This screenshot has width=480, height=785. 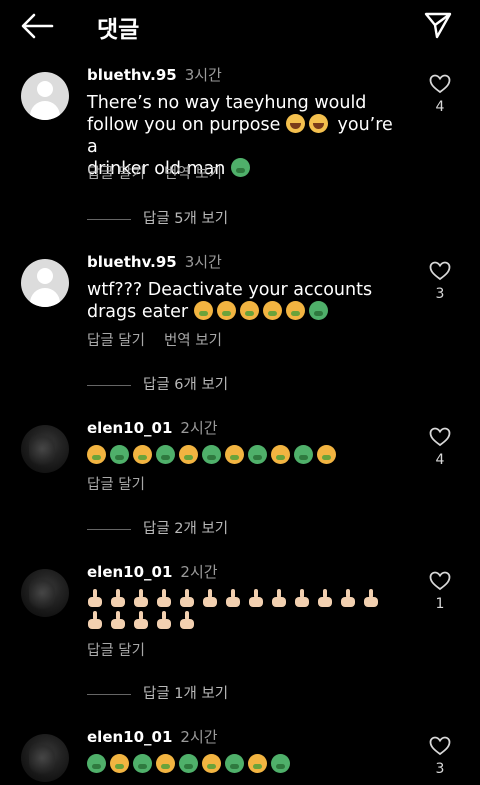 What do you see at coordinates (438, 25) in the screenshot?
I see `send-icon` at bounding box center [438, 25].